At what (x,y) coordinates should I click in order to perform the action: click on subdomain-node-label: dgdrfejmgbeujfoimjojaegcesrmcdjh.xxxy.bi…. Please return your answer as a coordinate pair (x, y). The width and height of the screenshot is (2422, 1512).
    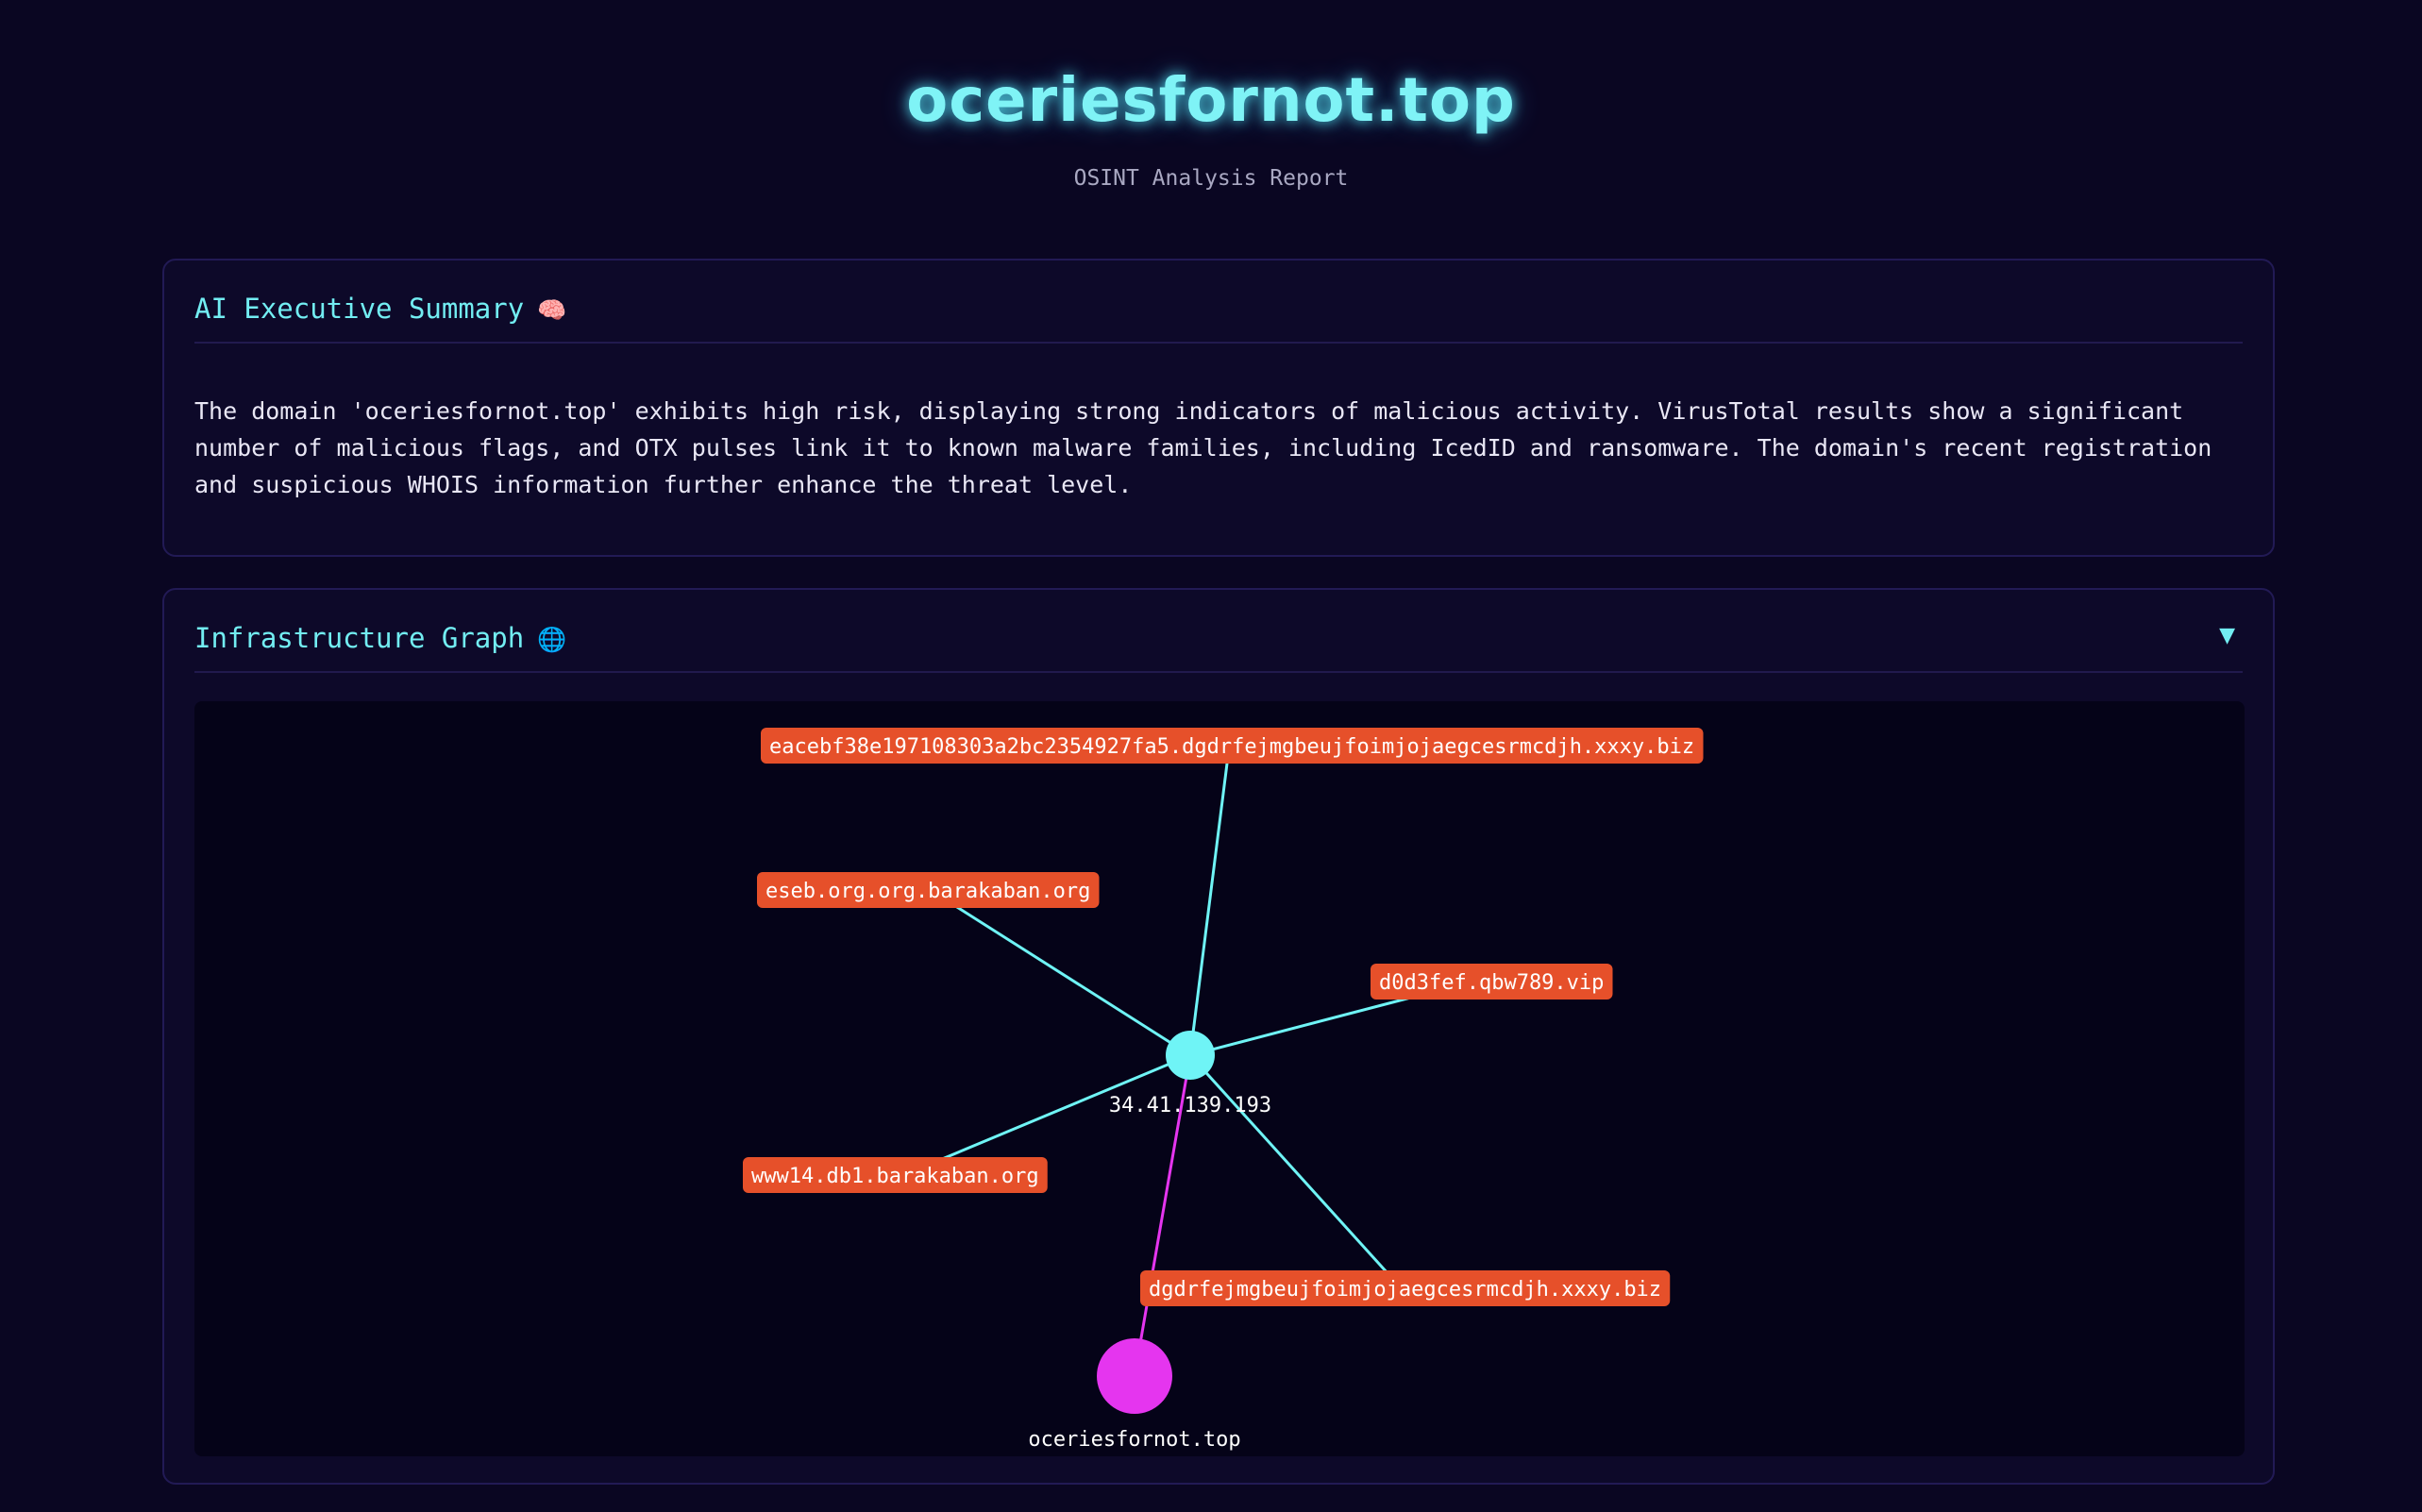
    Looking at the image, I should click on (1405, 1290).